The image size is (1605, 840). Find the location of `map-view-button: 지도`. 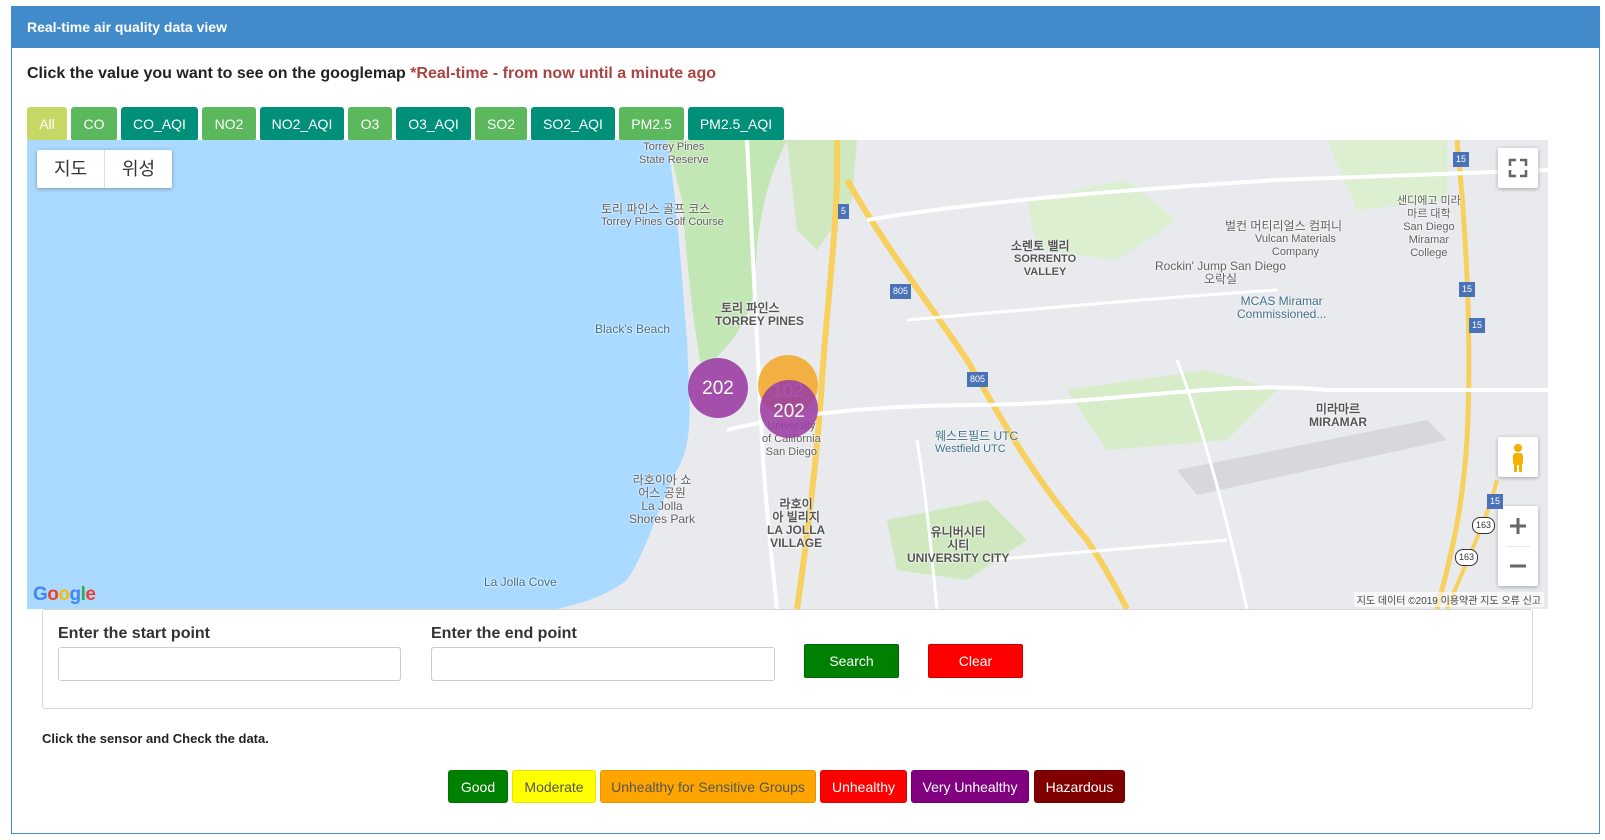

map-view-button: 지도 is located at coordinates (71, 169).